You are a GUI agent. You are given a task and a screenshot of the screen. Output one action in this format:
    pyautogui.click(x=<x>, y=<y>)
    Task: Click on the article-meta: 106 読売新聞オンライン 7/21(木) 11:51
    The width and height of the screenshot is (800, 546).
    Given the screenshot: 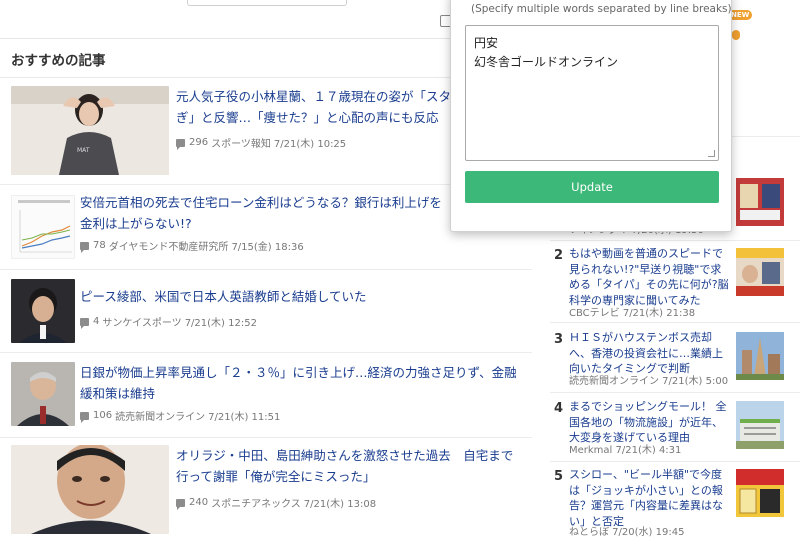 What is the action you would take?
    pyautogui.click(x=180, y=415)
    